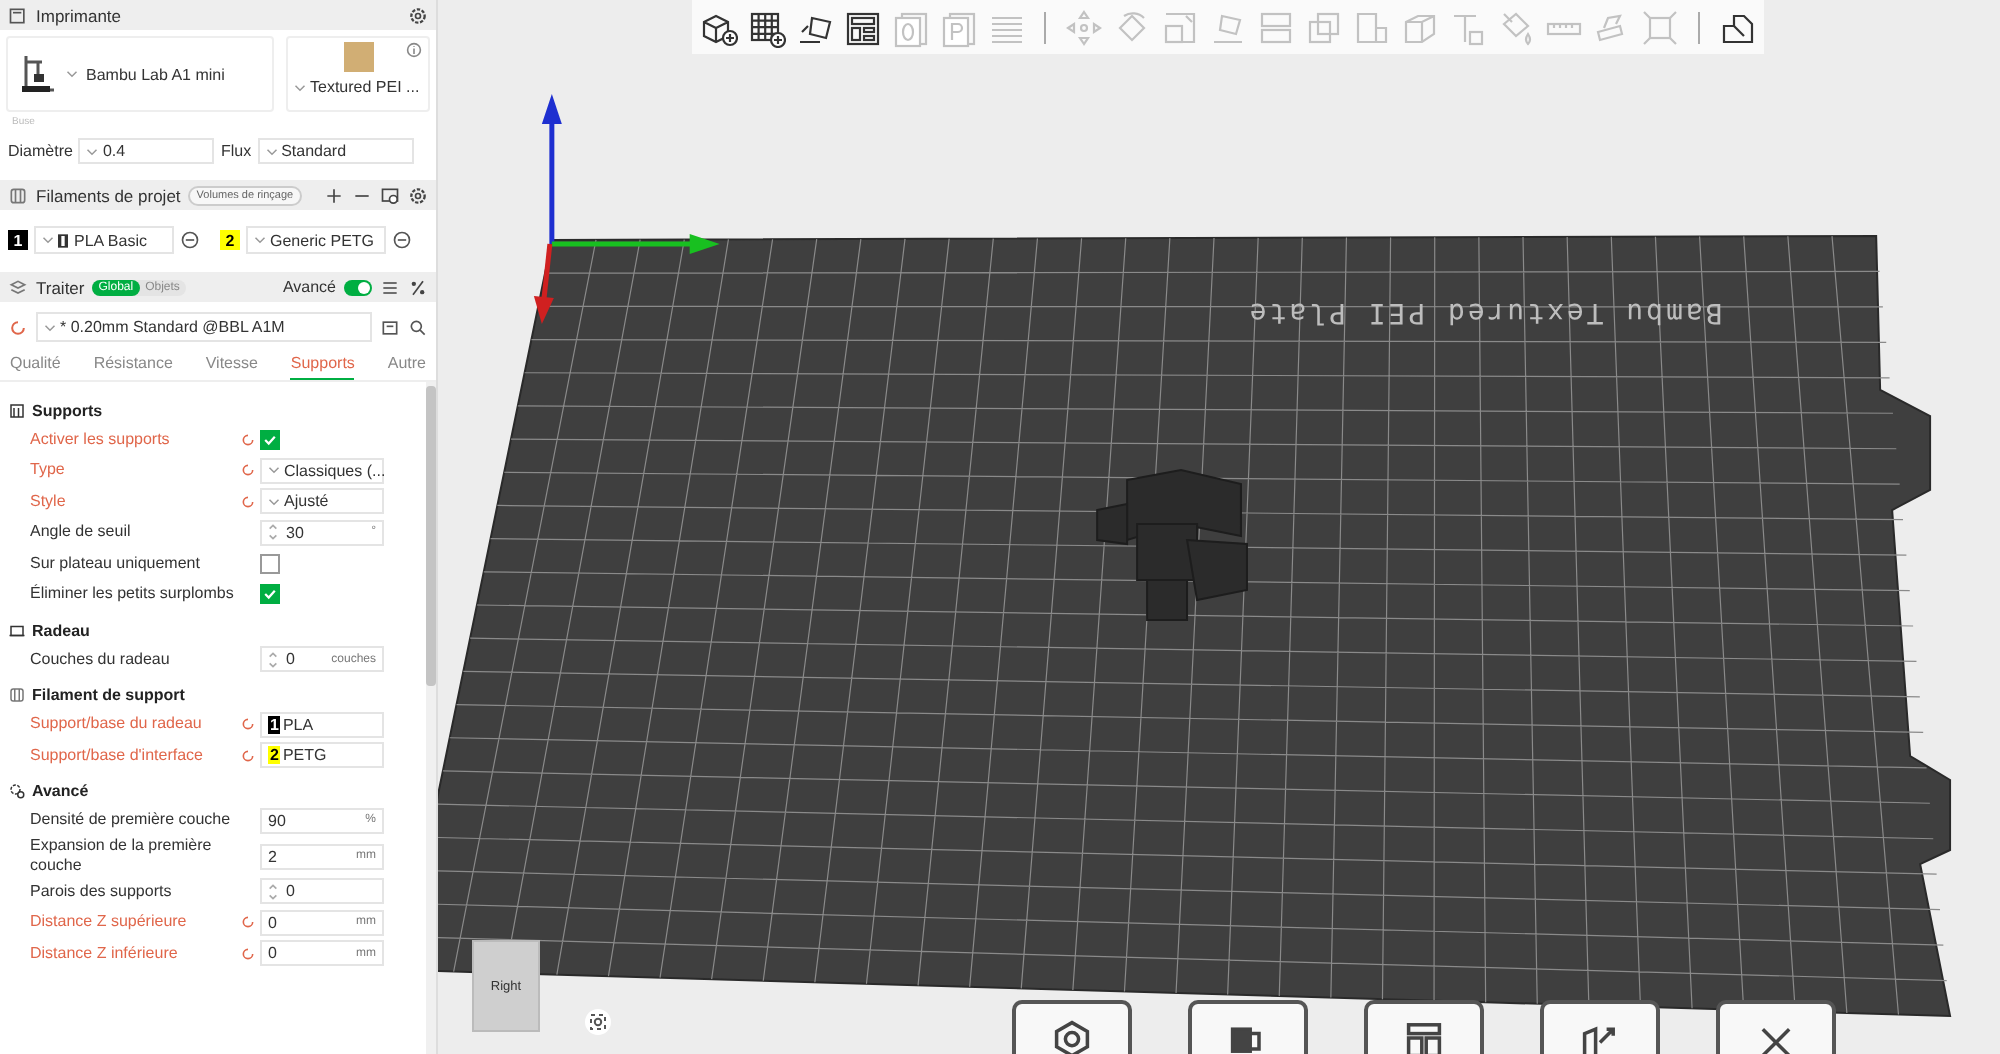 The width and height of the screenshot is (2000, 1054). I want to click on layers-icon, so click(18, 287).